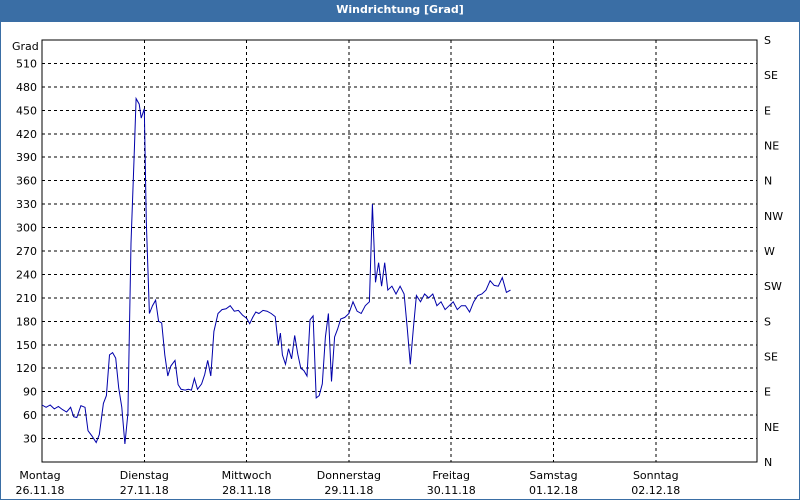  Describe the element at coordinates (30, 415) in the screenshot. I see `y-tick-label: 60` at that location.